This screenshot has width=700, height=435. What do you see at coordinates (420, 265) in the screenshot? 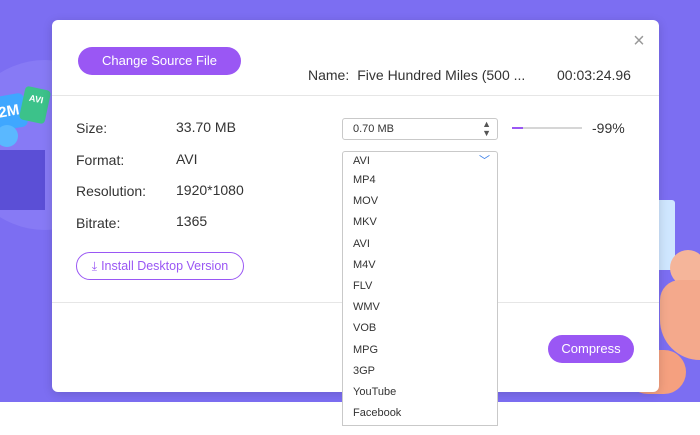
I see `format-option: M4V` at bounding box center [420, 265].